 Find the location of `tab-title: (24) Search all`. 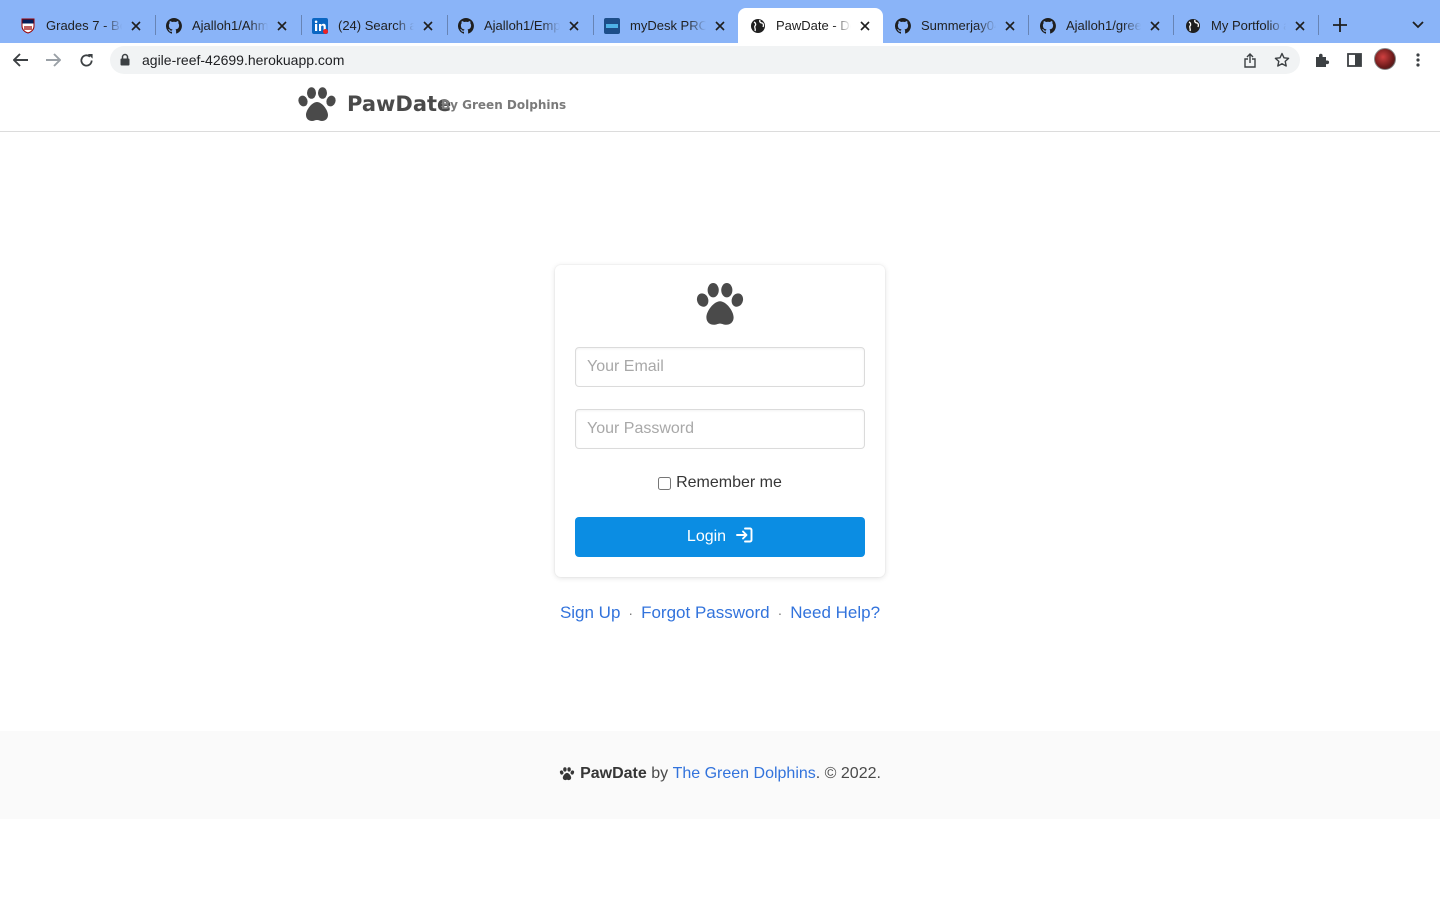

tab-title: (24) Search all is located at coordinates (376, 25).